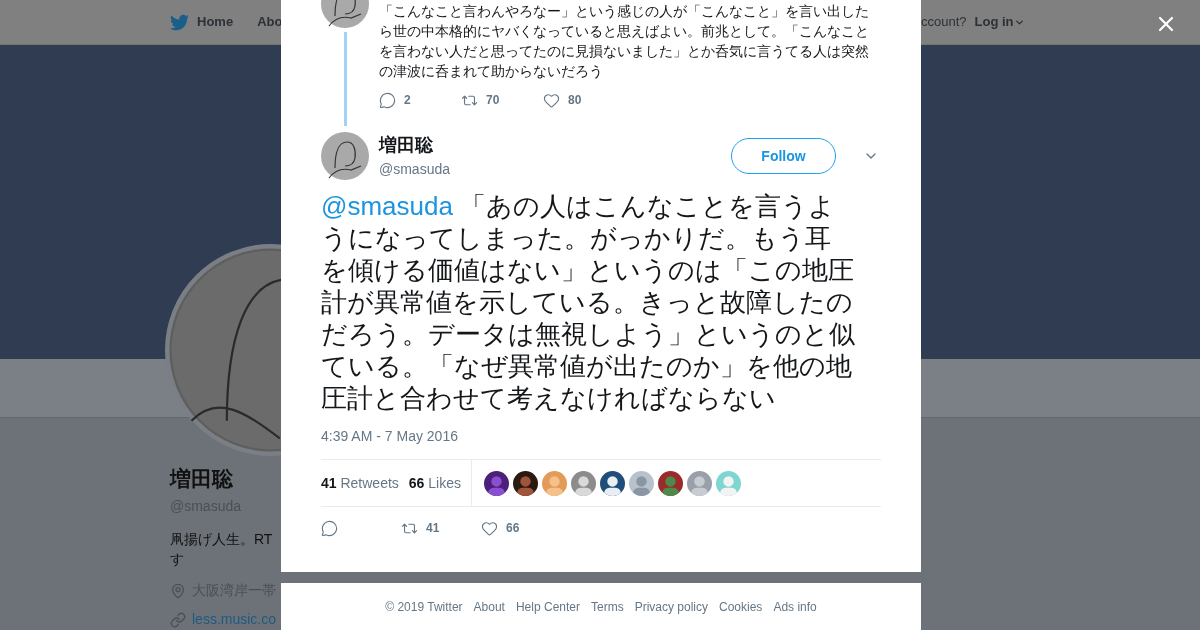  I want to click on footer-link: © 2019 Twitter, so click(424, 606).